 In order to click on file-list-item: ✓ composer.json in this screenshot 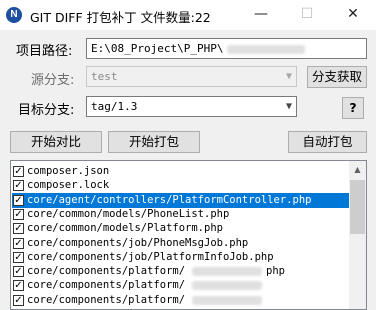, I will do `click(181, 171)`.